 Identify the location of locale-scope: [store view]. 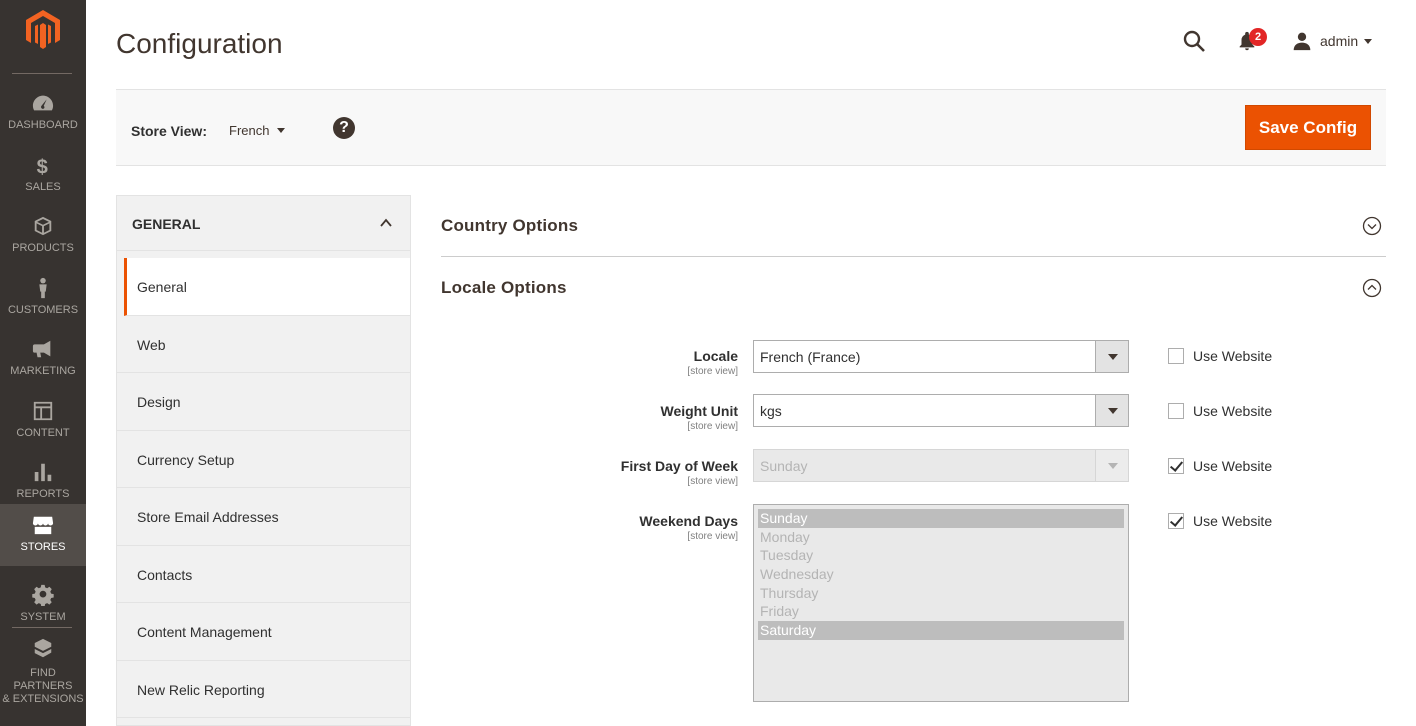
(712, 371).